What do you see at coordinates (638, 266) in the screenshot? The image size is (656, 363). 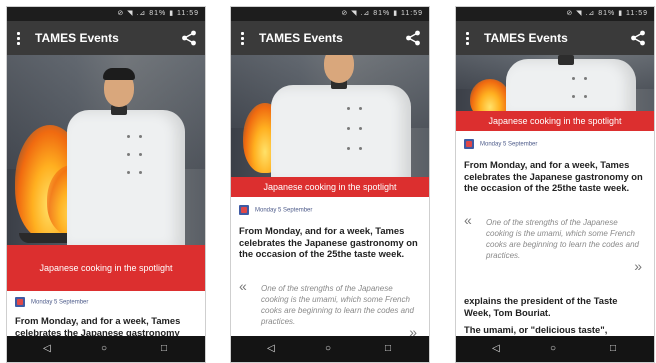 I see `quote-close-icon: »` at bounding box center [638, 266].